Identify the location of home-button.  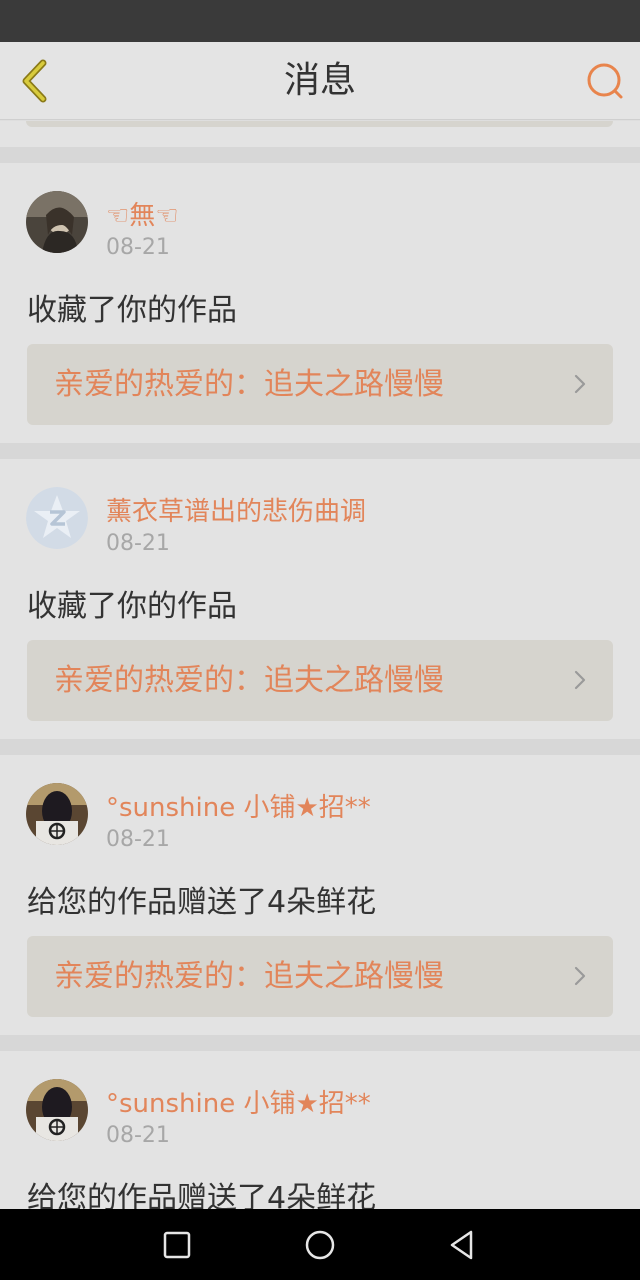
(320, 1245).